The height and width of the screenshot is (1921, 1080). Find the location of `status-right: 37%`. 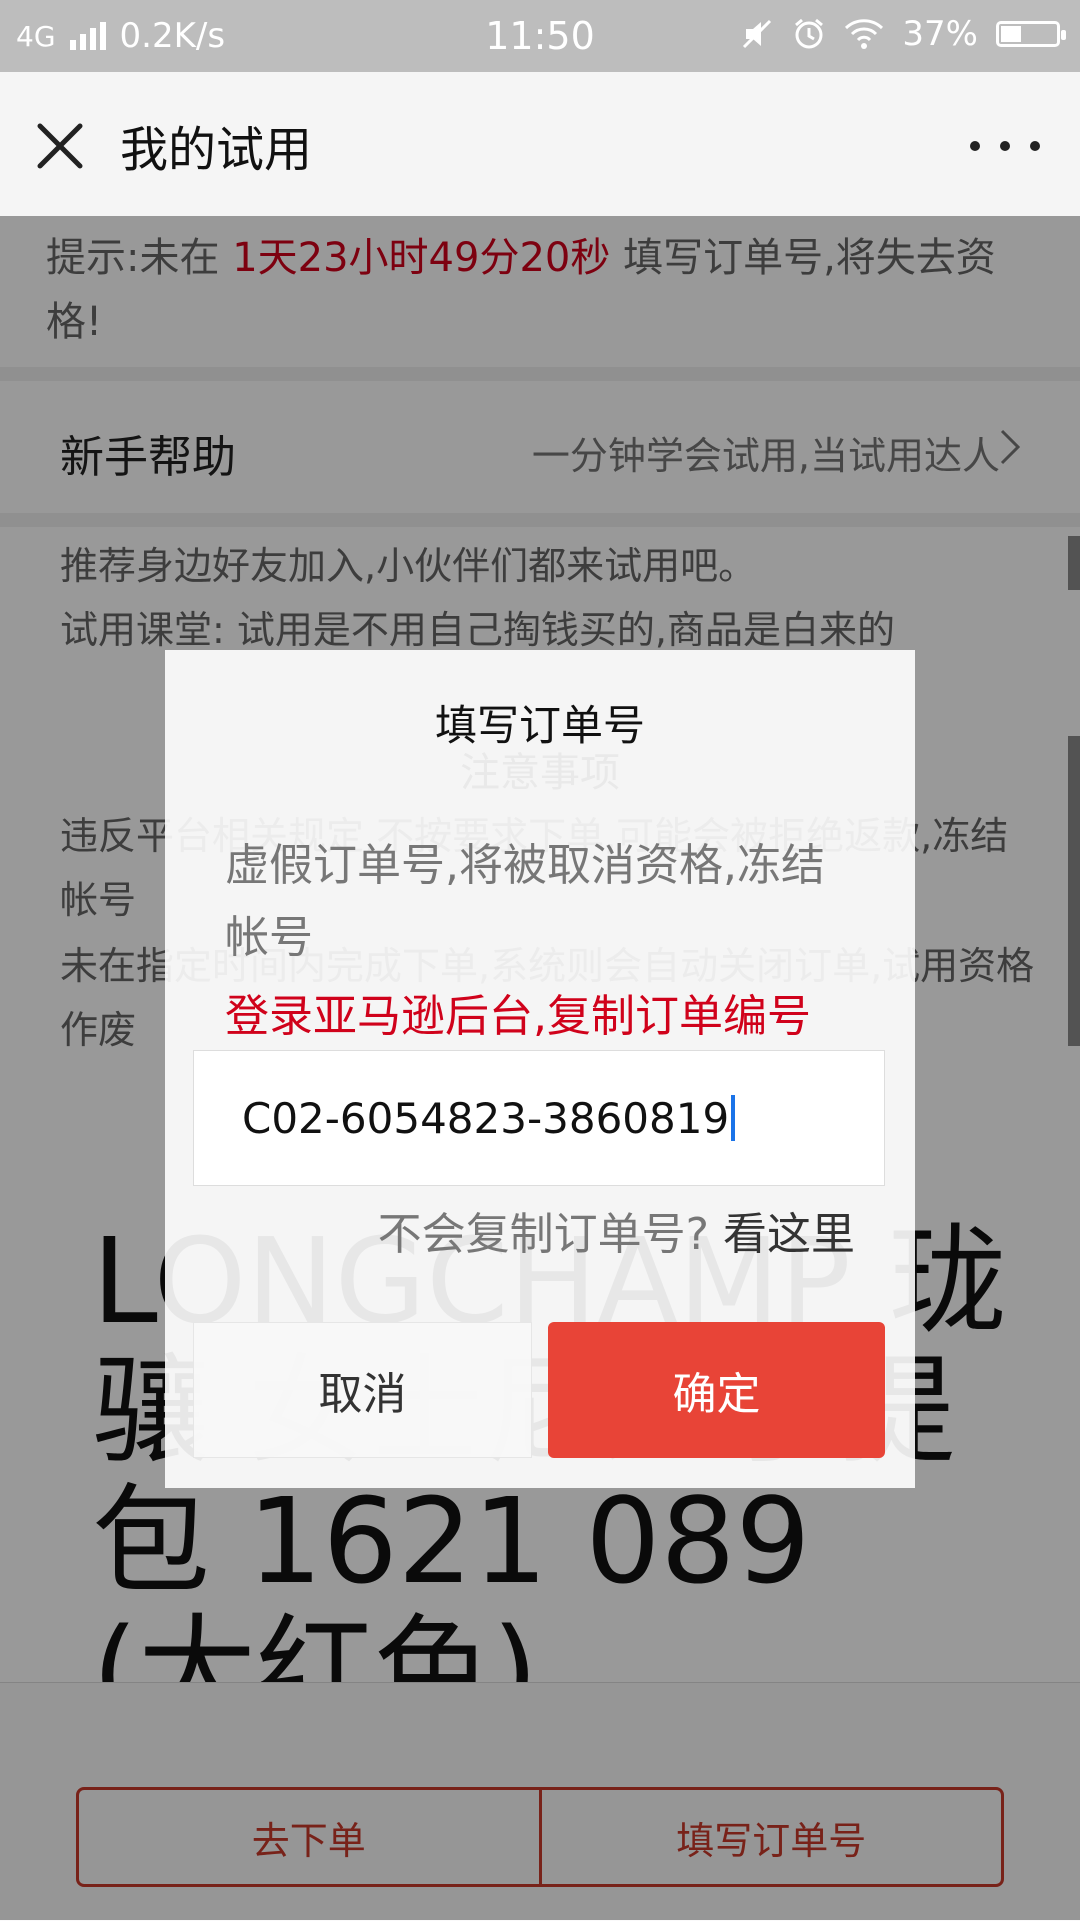

status-right: 37% is located at coordinates (903, 34).